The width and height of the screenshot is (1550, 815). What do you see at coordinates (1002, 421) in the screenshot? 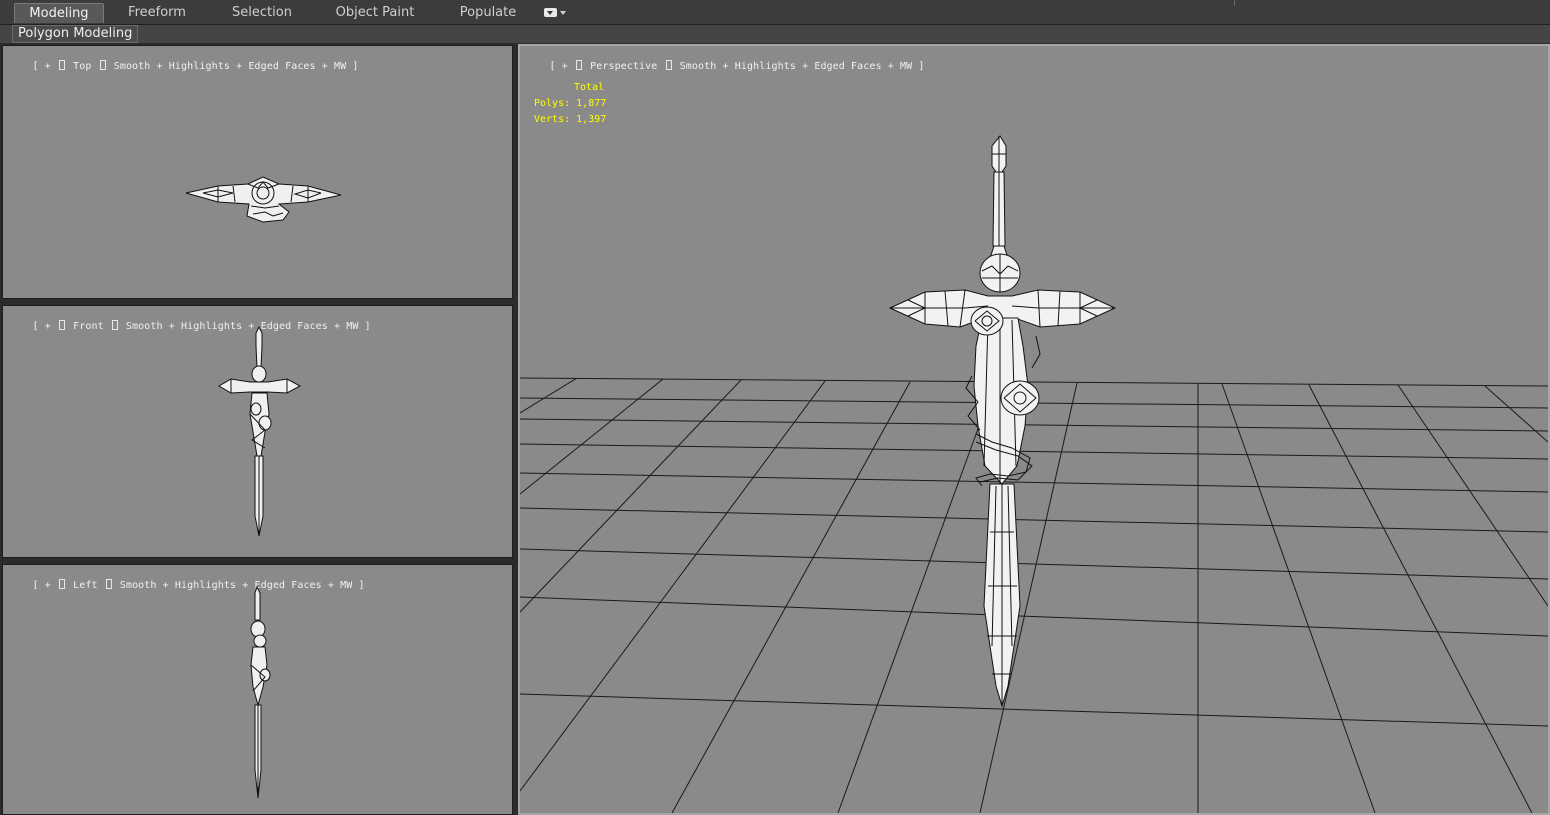
I see `sword-model-perspective` at bounding box center [1002, 421].